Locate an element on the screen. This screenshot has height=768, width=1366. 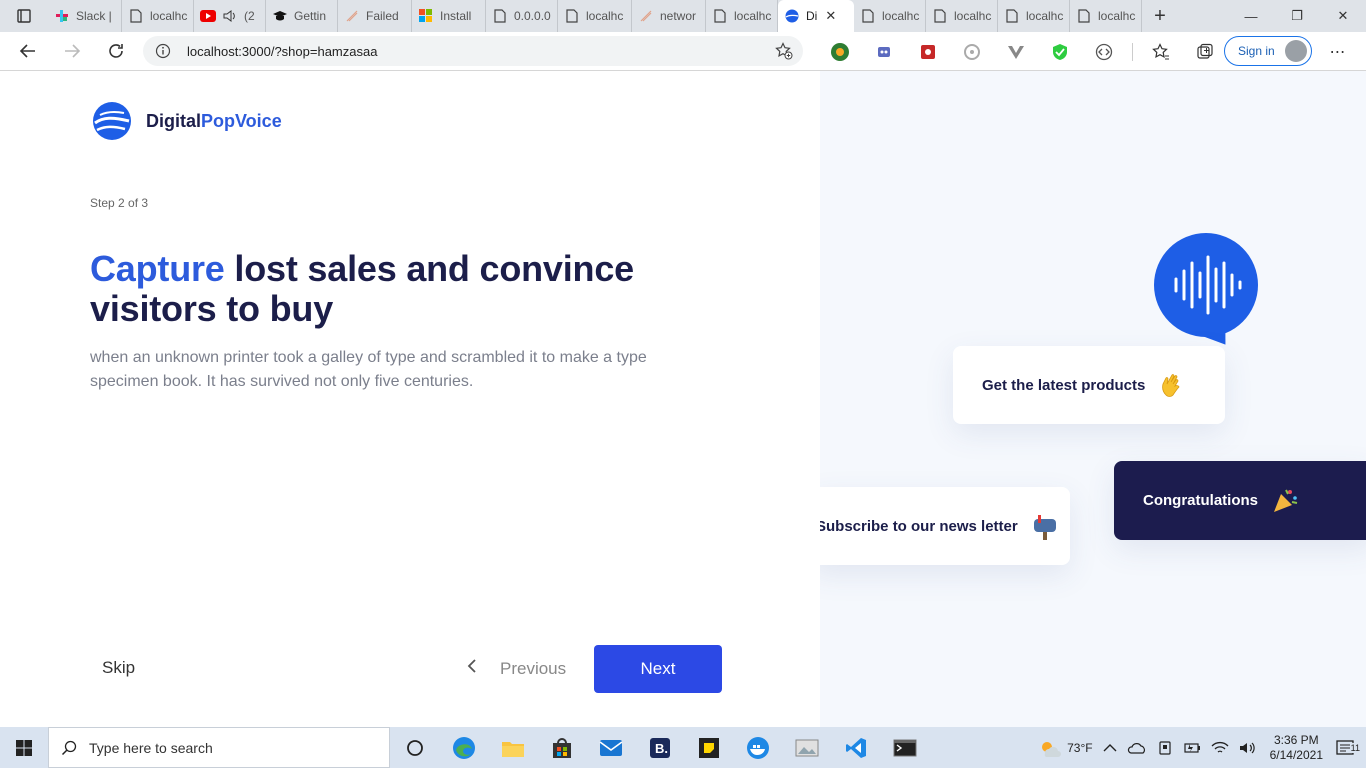
close-tab-icon: ✕ is located at coordinates (830, 16).